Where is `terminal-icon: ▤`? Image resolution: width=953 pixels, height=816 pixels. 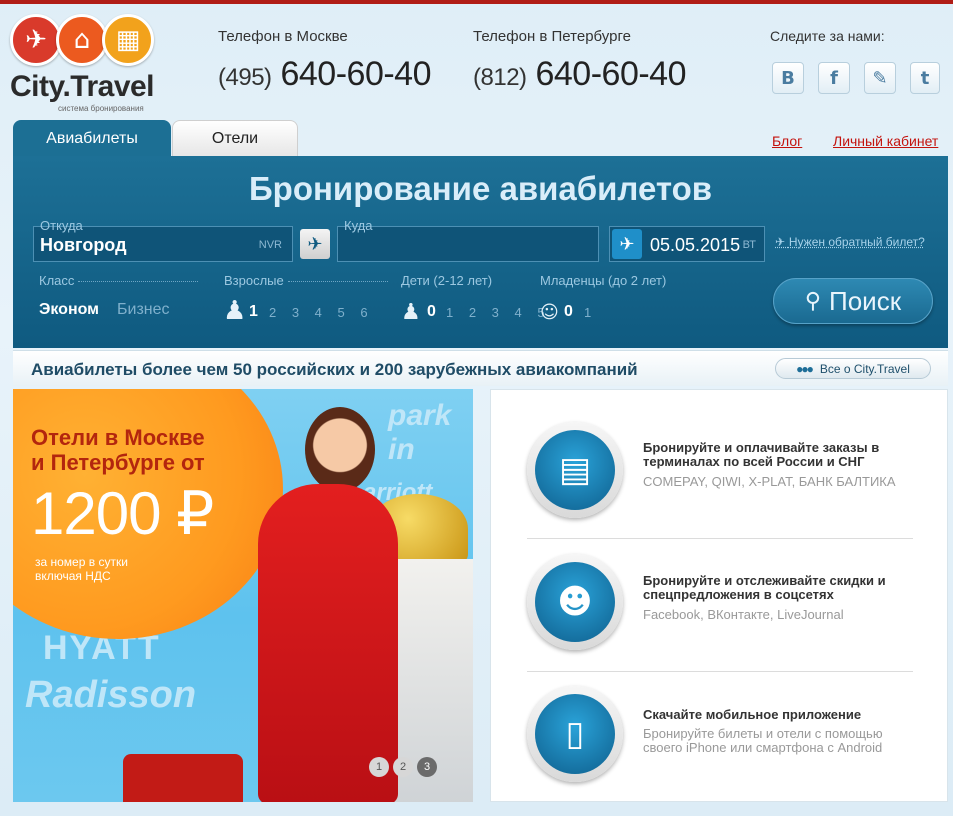
terminal-icon: ▤ is located at coordinates (575, 470).